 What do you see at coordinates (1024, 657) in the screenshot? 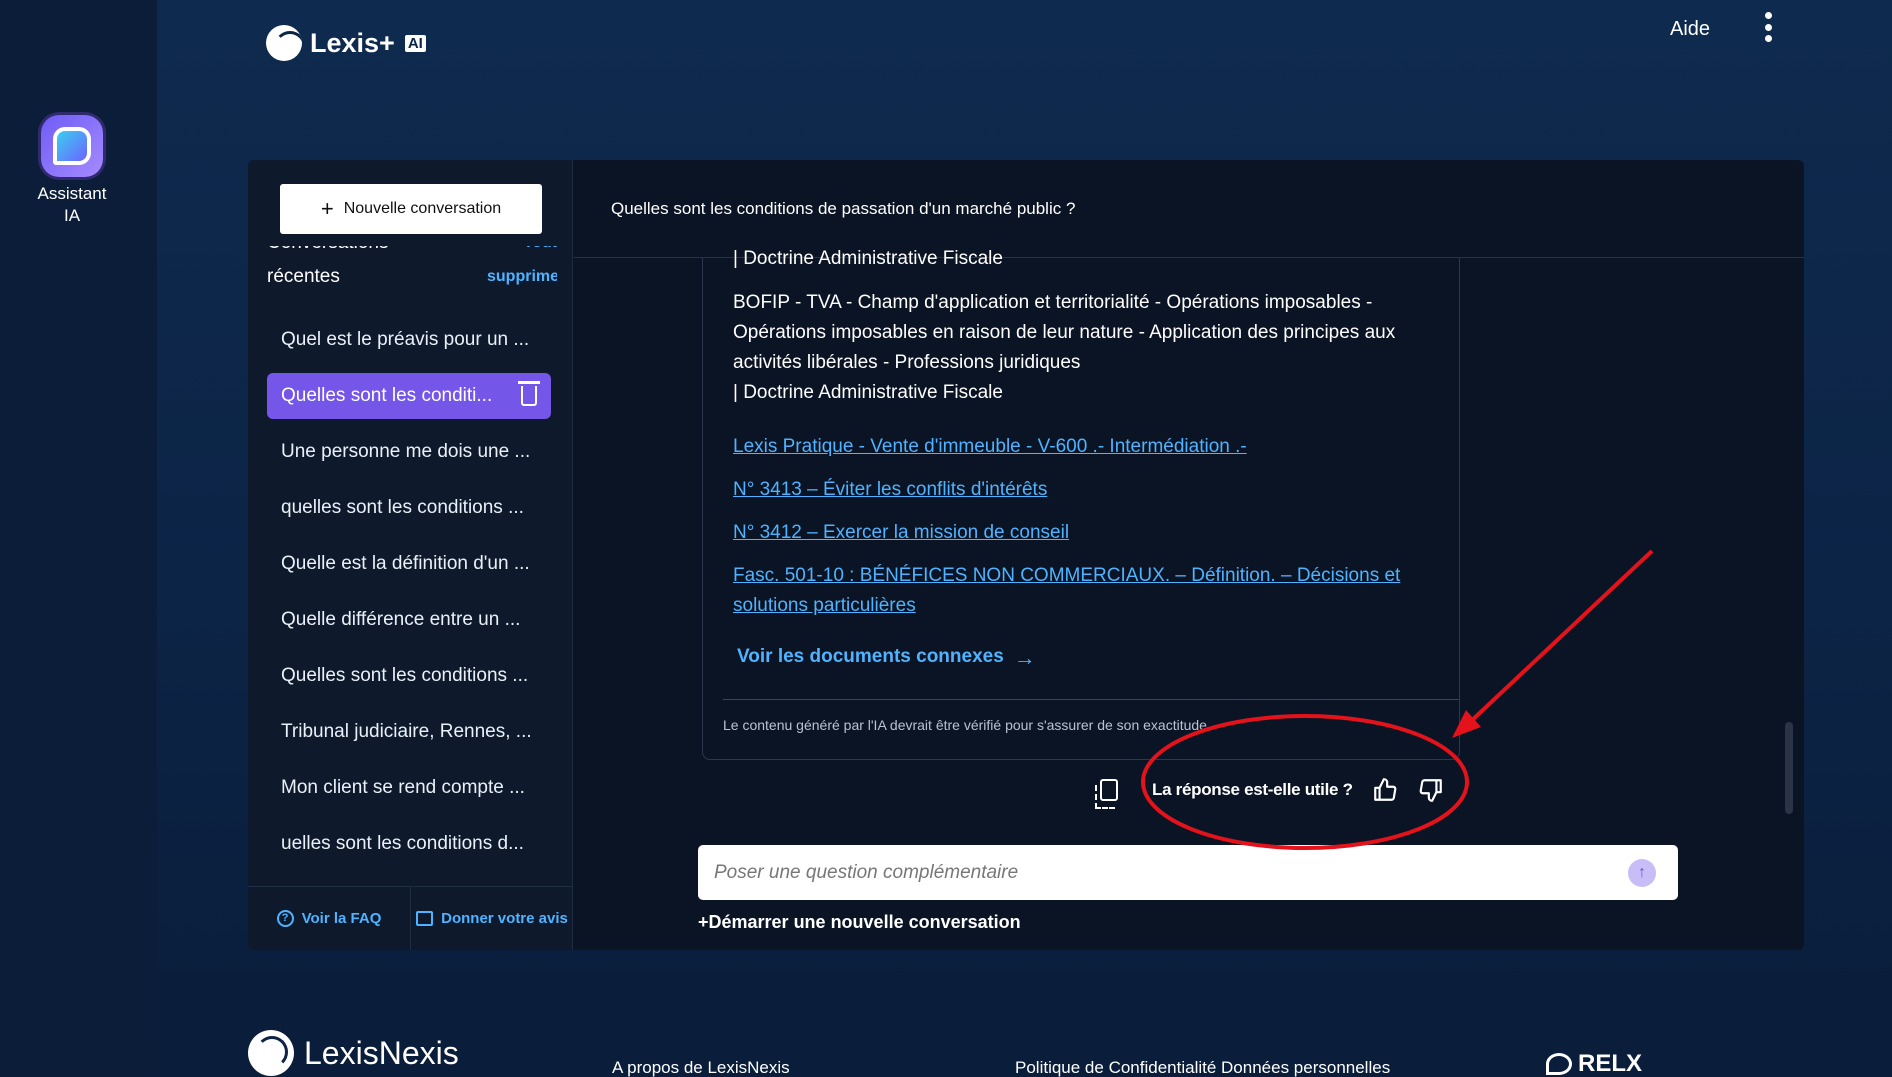
I see `arrow-right-icon: →` at bounding box center [1024, 657].